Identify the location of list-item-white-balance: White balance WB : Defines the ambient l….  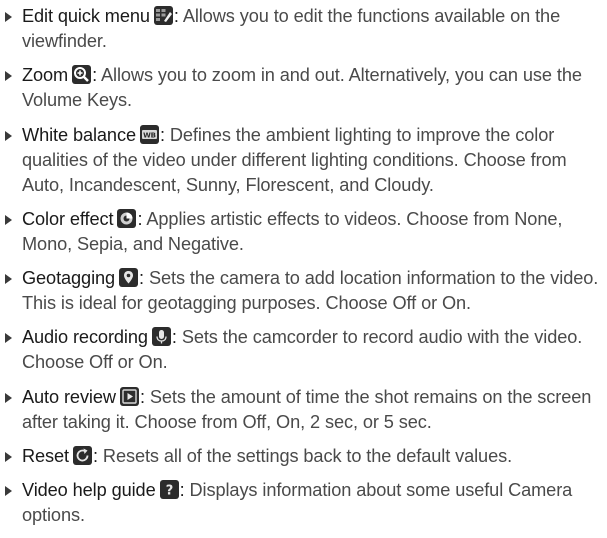
(303, 160).